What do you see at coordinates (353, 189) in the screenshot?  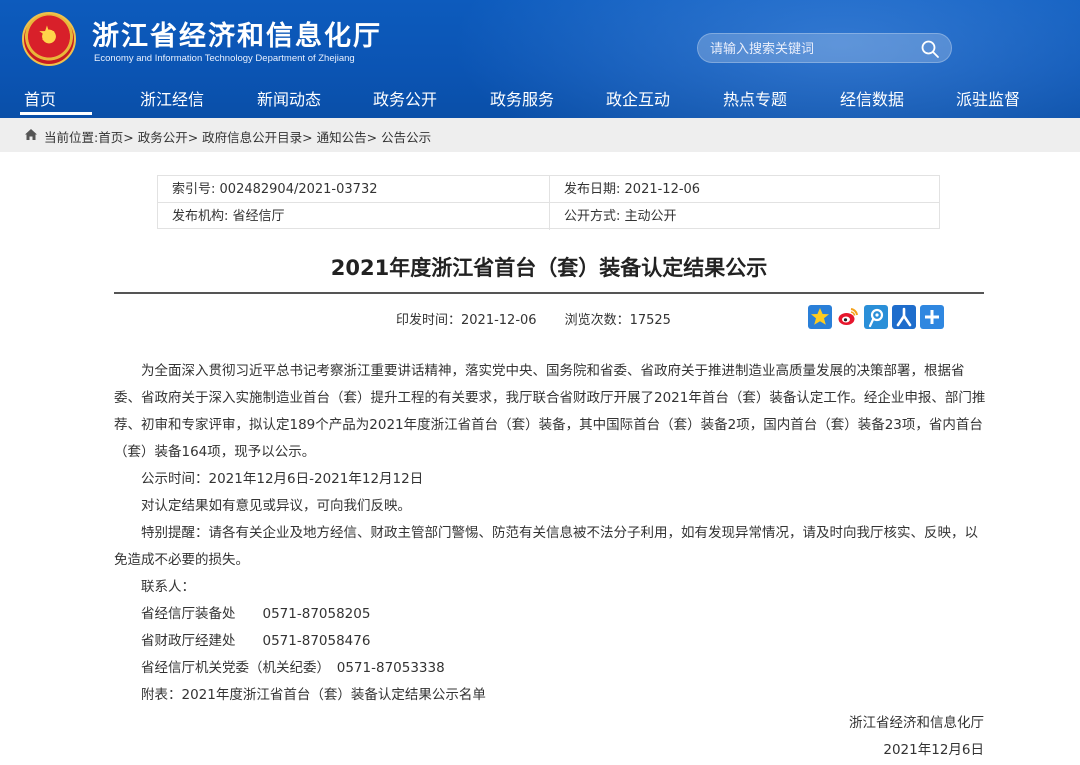 I see `meta-index: 索引号: 002482904/2021-03732` at bounding box center [353, 189].